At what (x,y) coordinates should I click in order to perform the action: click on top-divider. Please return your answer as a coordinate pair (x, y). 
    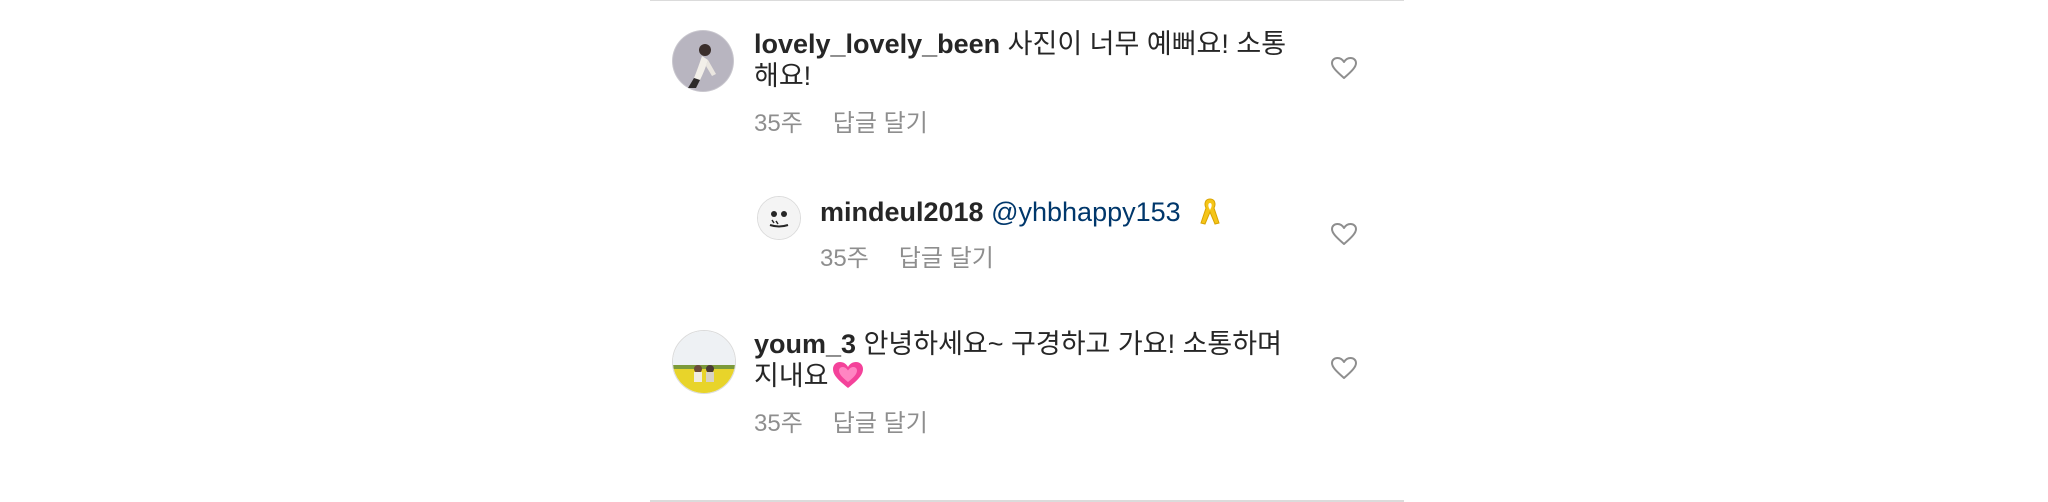
    Looking at the image, I should click on (1027, 0).